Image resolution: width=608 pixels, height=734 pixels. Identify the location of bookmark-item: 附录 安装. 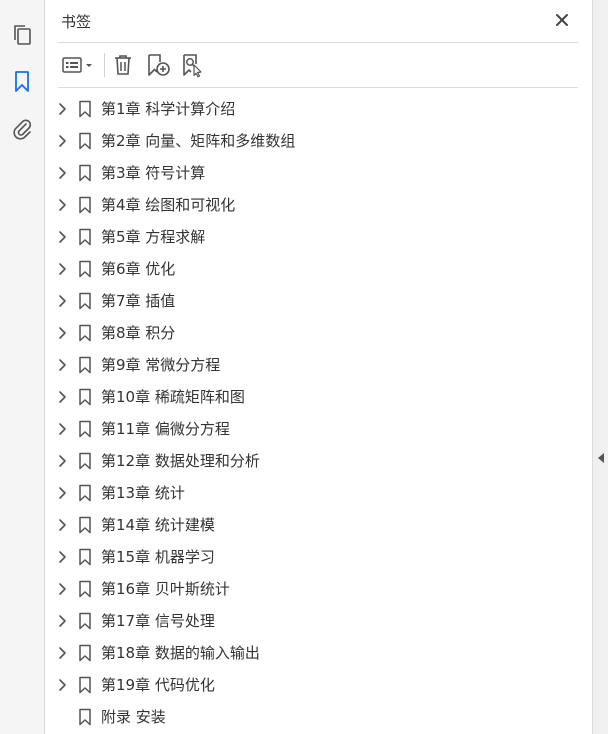
(319, 717).